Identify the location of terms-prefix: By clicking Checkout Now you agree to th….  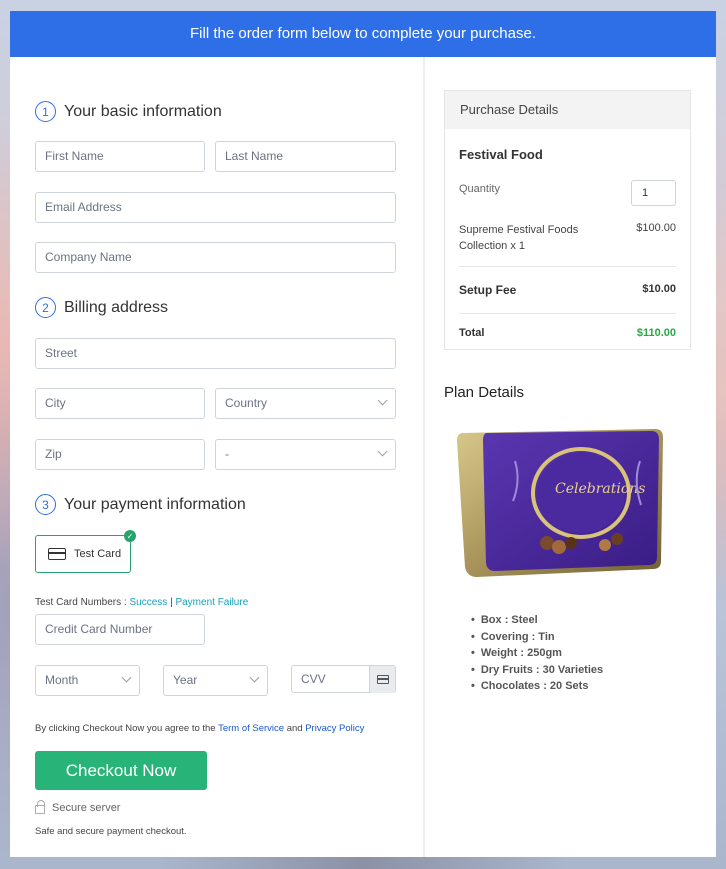
(125, 728).